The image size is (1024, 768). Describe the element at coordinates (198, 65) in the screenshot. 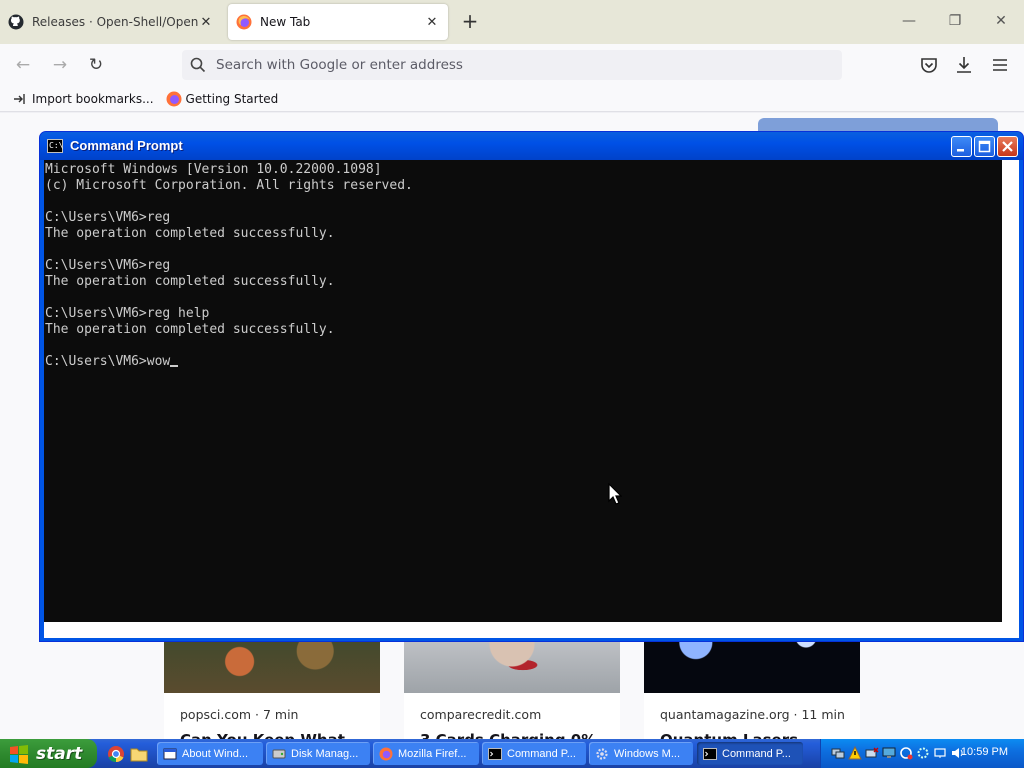

I see `search-icon` at that location.